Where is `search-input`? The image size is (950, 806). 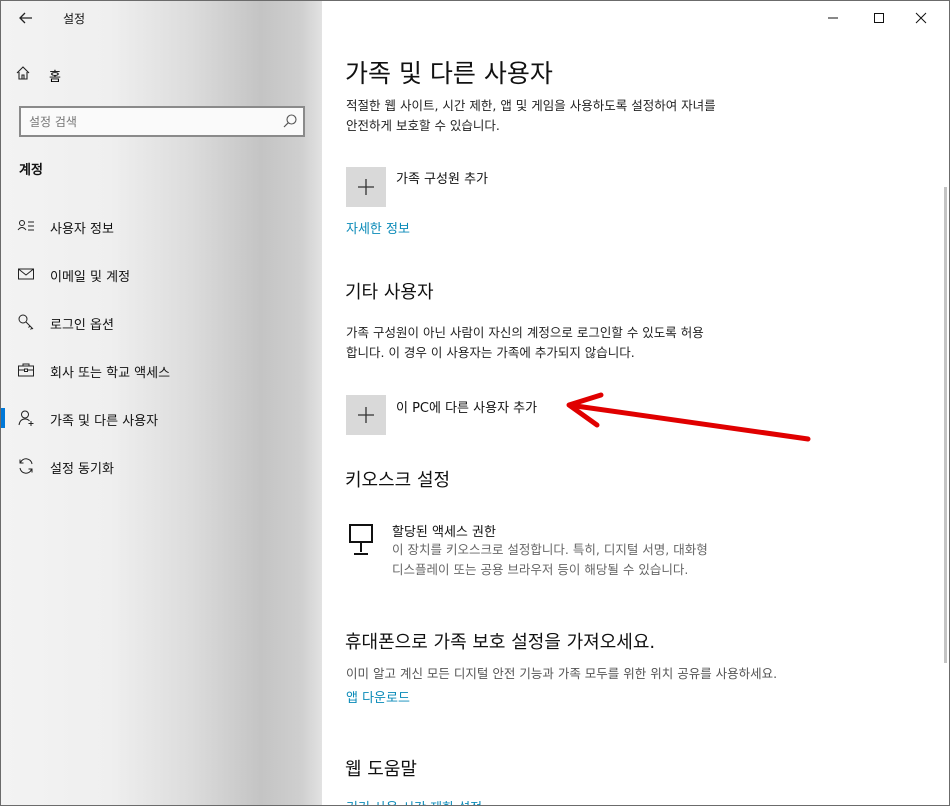
search-input is located at coordinates (149, 122).